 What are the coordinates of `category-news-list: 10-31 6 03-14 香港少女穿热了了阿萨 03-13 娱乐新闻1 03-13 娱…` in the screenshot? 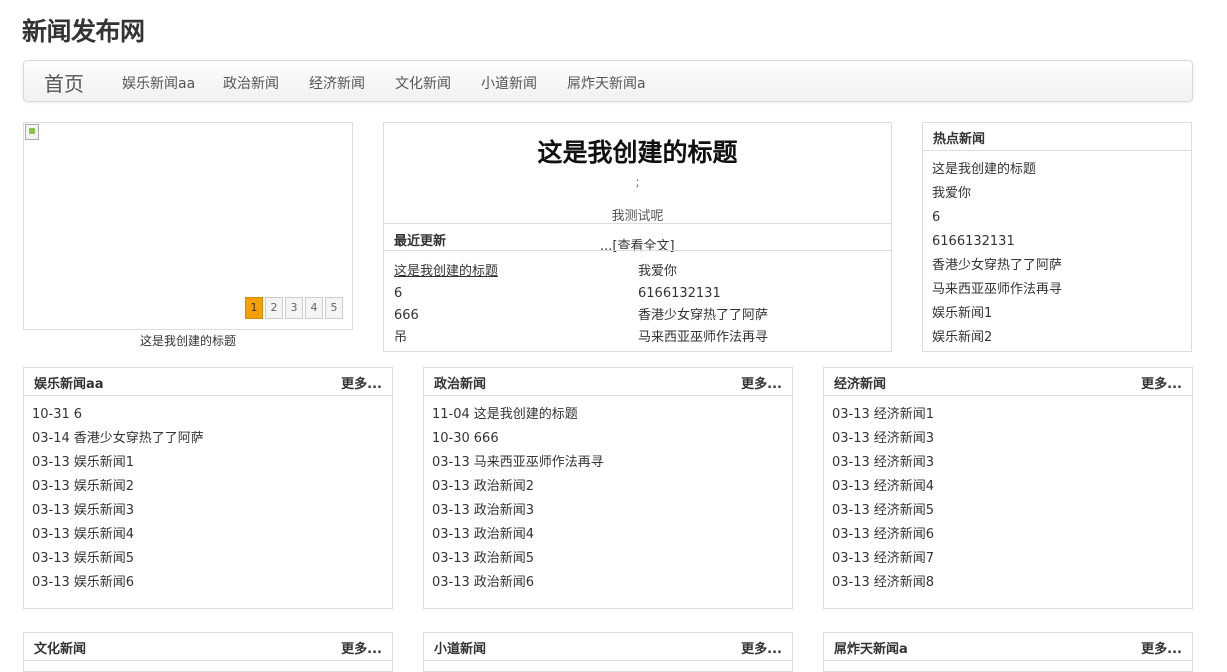 It's located at (208, 495).